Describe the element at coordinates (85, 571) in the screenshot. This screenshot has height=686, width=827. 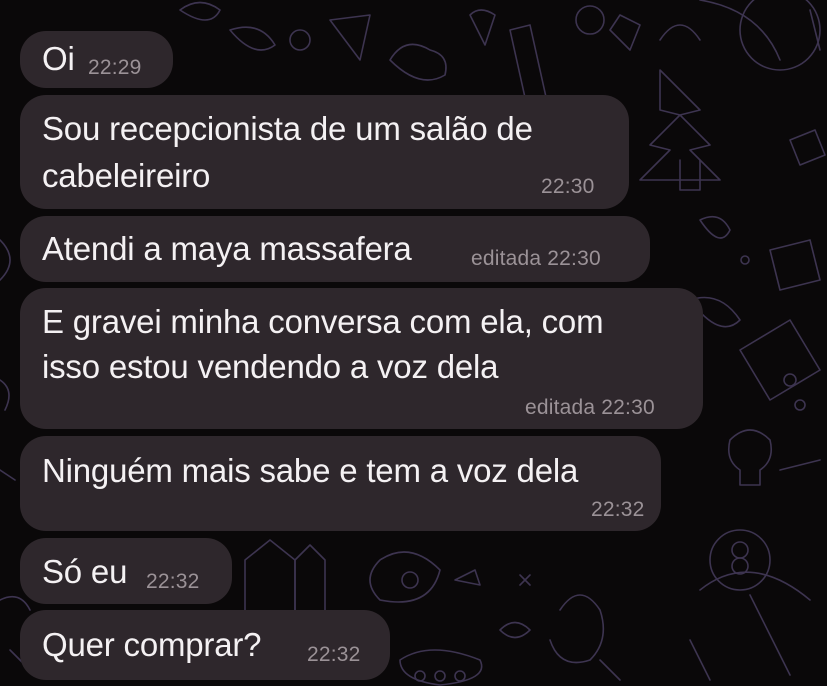
I see `message-text: Só eu` at that location.